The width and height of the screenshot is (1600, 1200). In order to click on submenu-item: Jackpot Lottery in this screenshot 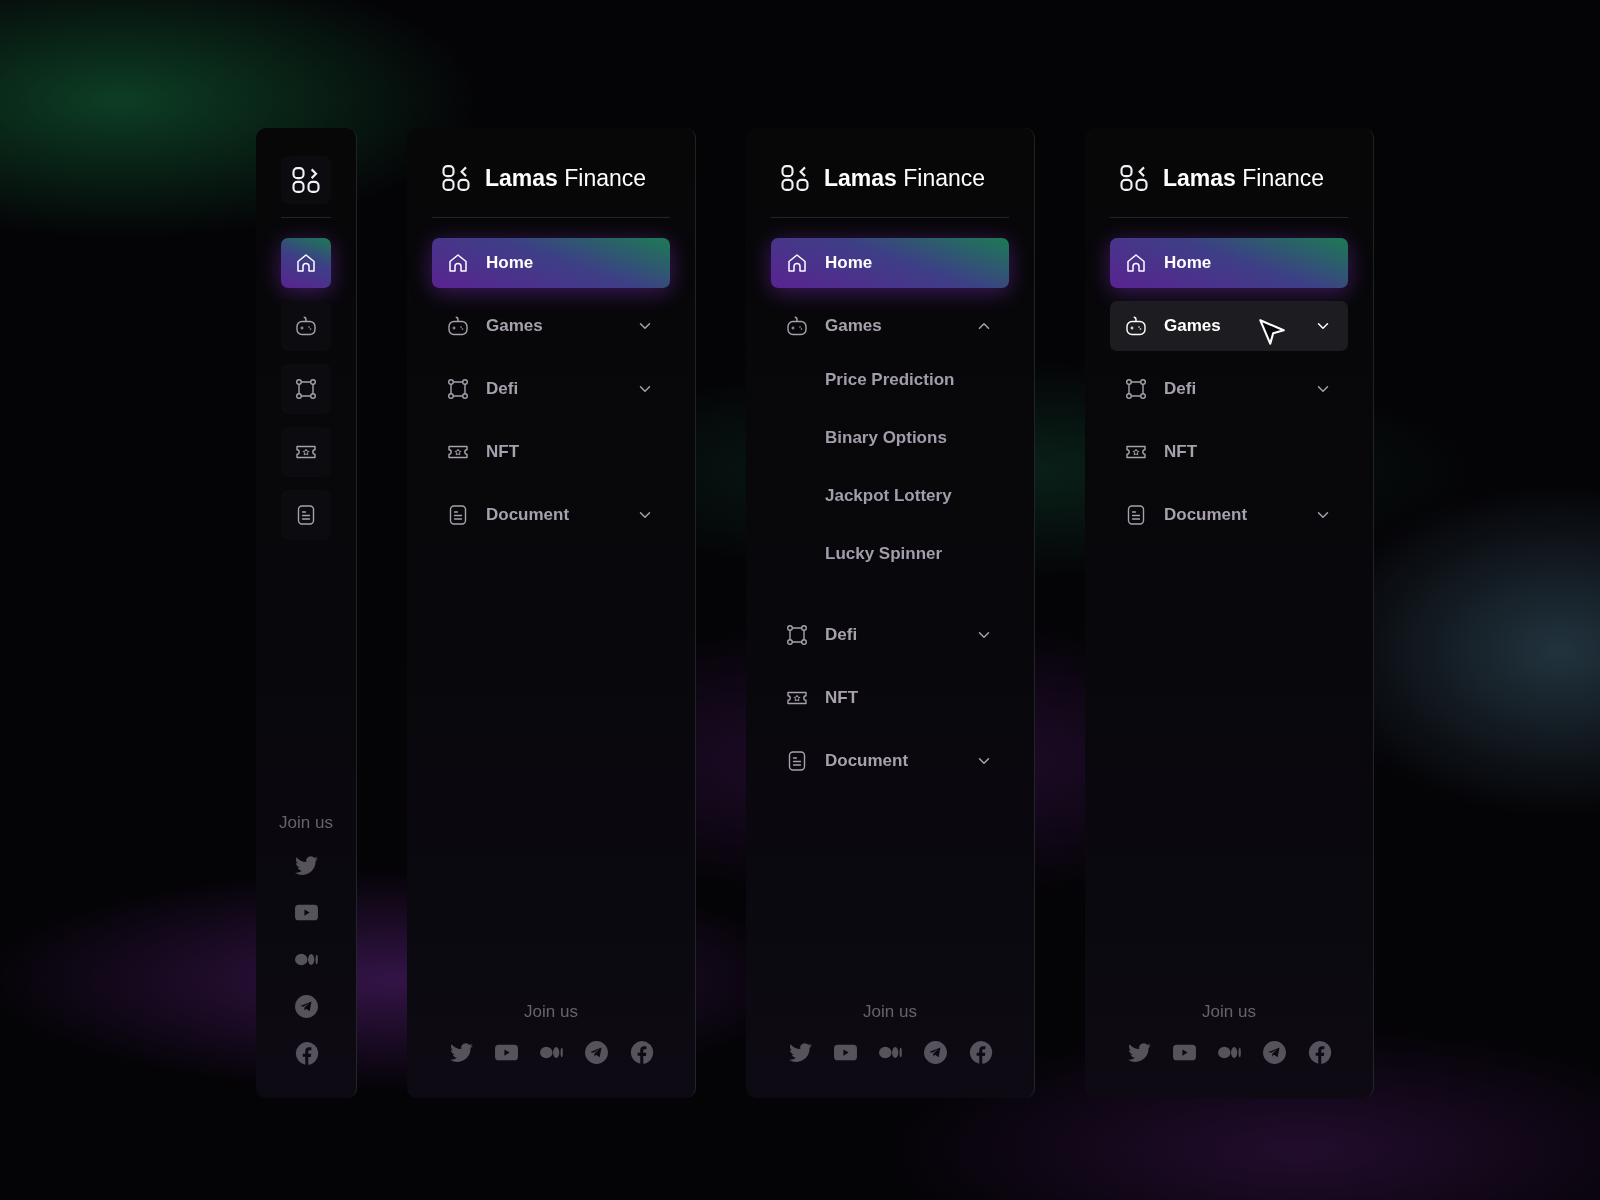, I will do `click(890, 496)`.